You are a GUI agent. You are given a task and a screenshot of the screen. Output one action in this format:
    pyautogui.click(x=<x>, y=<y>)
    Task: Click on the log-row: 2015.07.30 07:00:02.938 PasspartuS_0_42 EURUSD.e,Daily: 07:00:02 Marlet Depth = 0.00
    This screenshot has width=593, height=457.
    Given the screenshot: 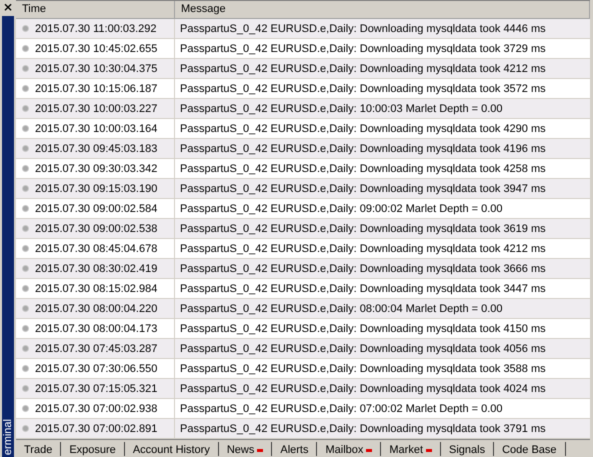 What is the action you would take?
    pyautogui.click(x=303, y=409)
    